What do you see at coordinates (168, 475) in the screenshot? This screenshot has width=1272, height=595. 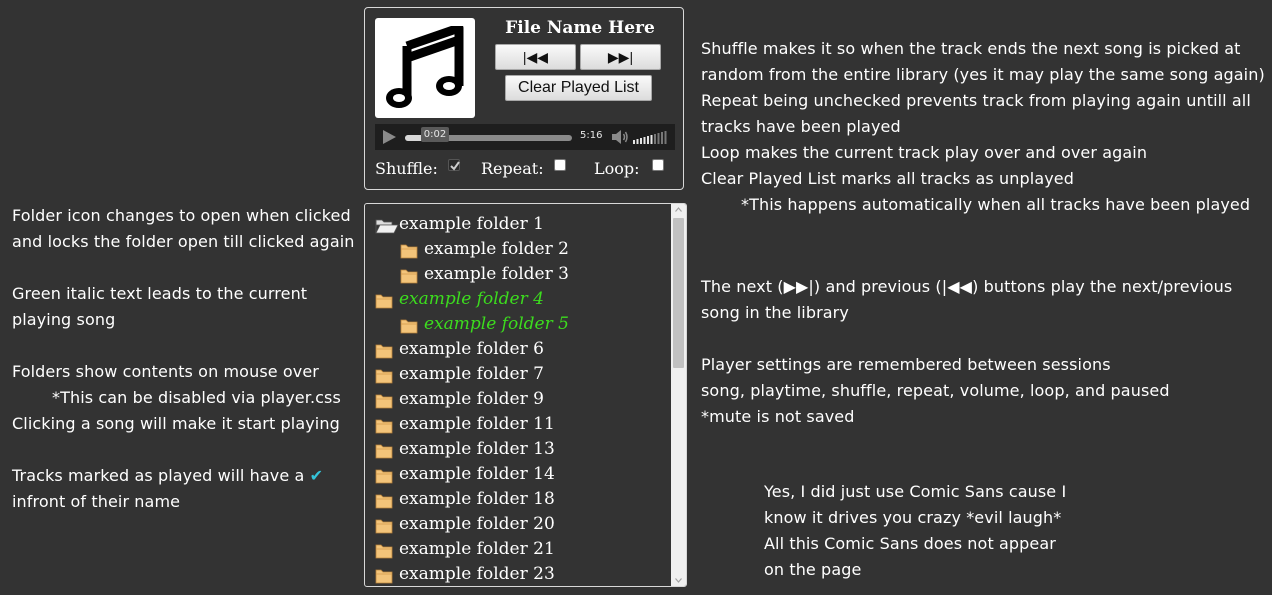 I see `note-line: Tracks marked as played will have a ✔` at bounding box center [168, 475].